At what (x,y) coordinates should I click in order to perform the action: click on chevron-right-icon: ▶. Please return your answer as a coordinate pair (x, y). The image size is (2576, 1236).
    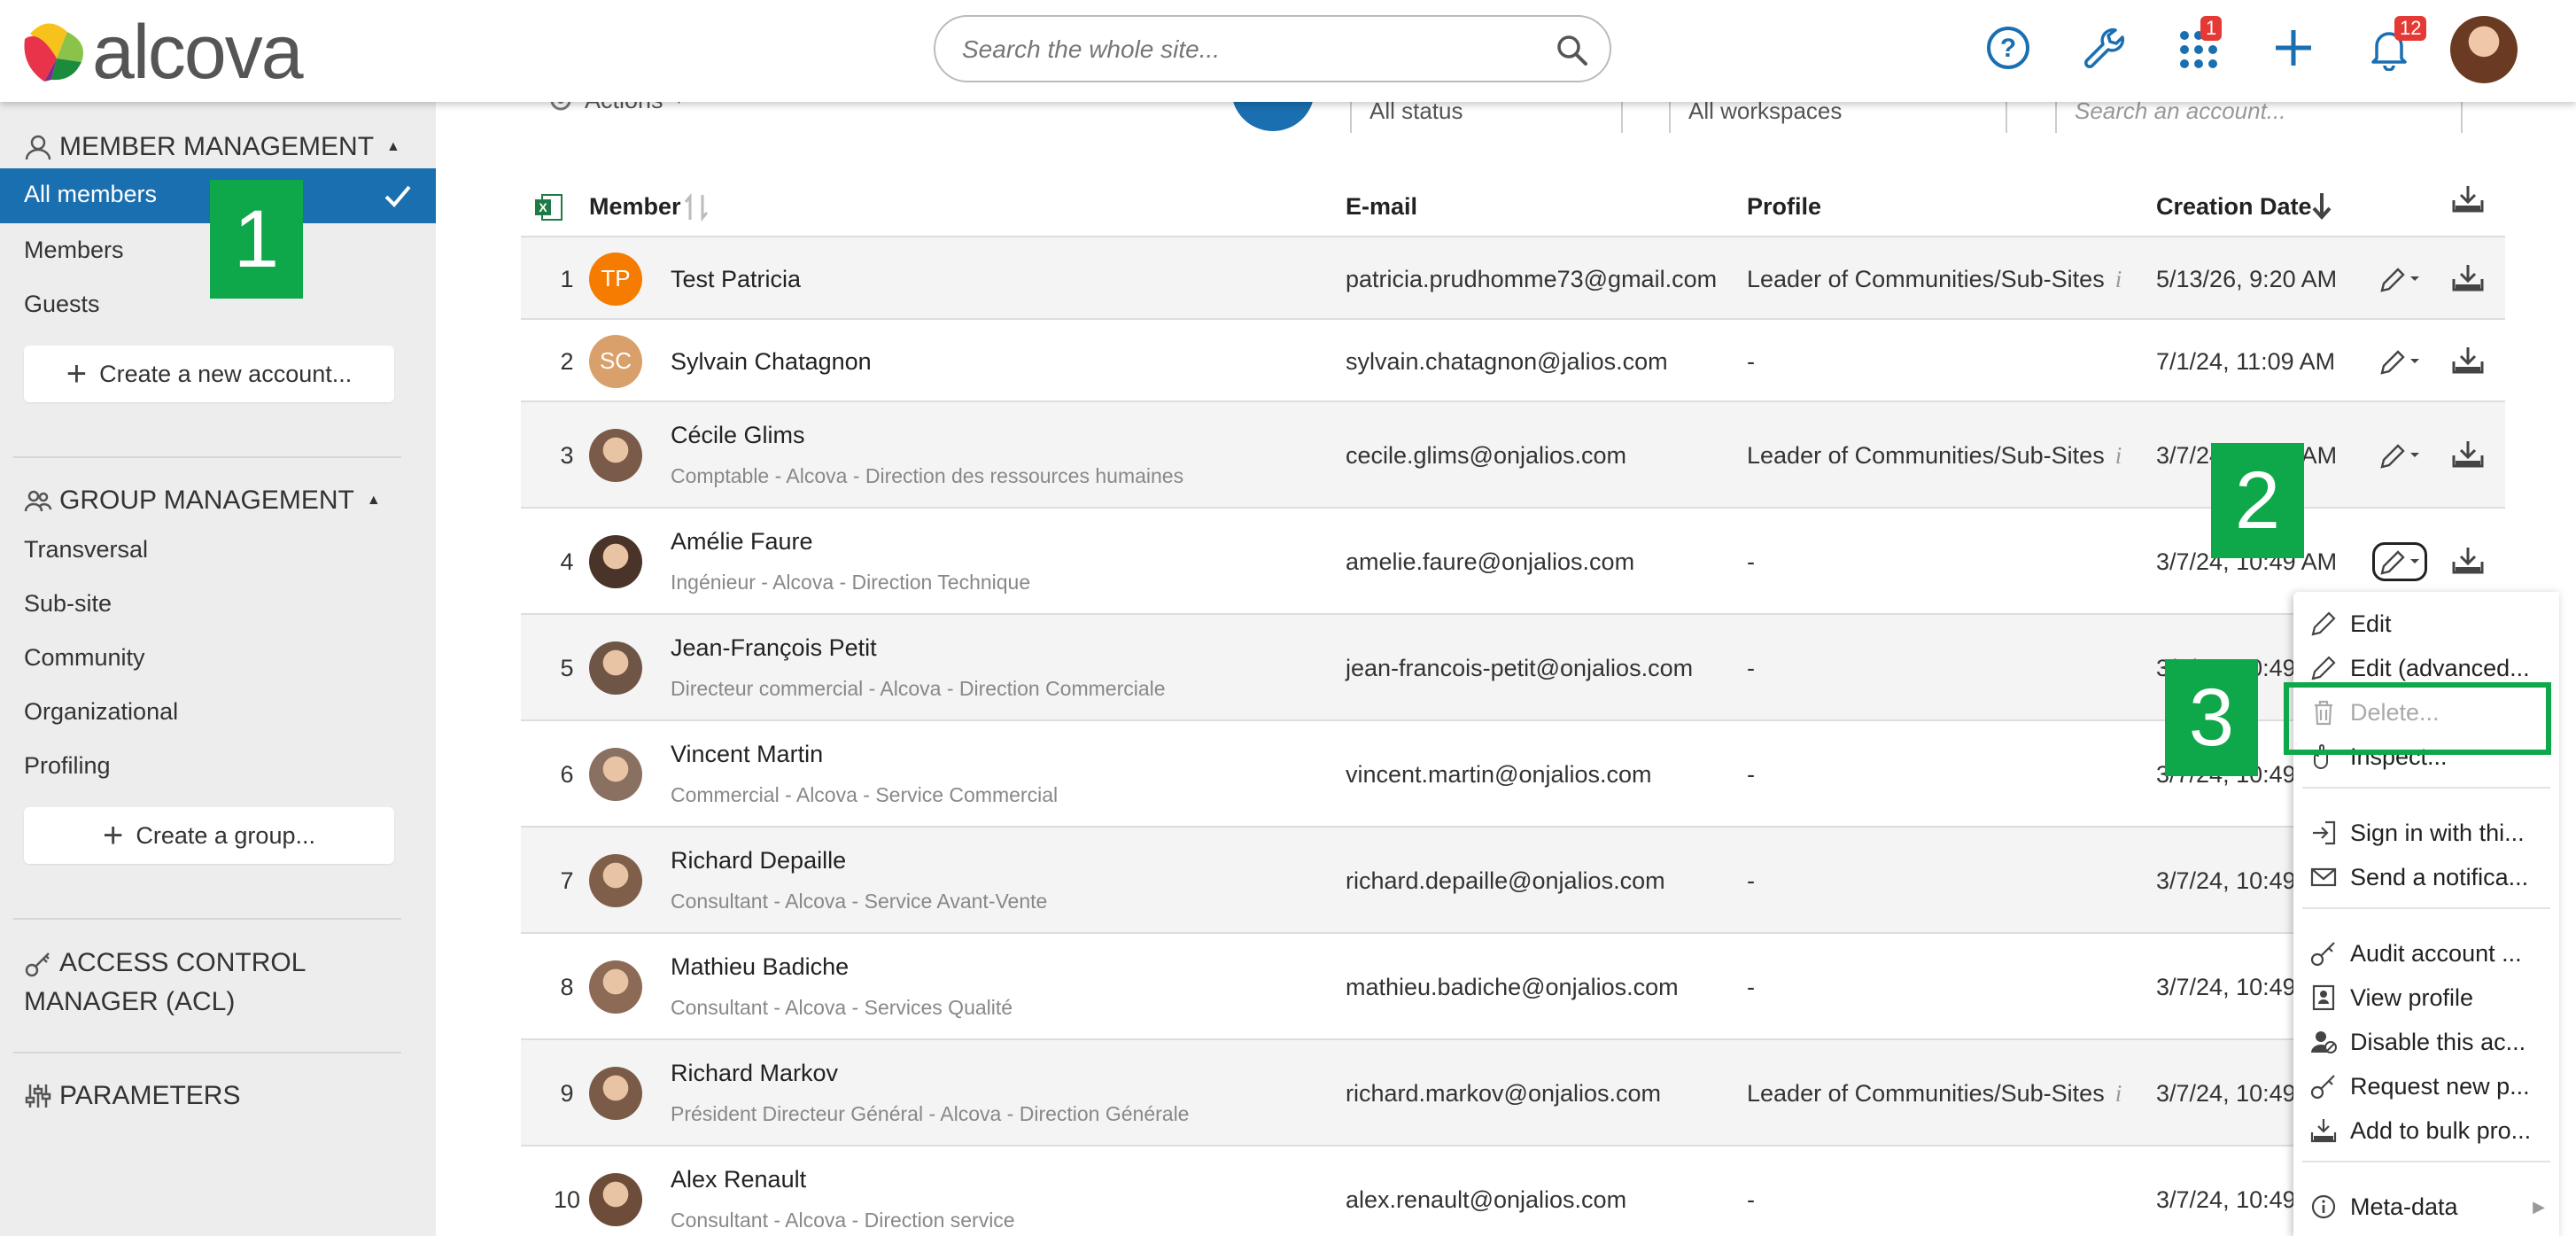
    Looking at the image, I should click on (2539, 1206).